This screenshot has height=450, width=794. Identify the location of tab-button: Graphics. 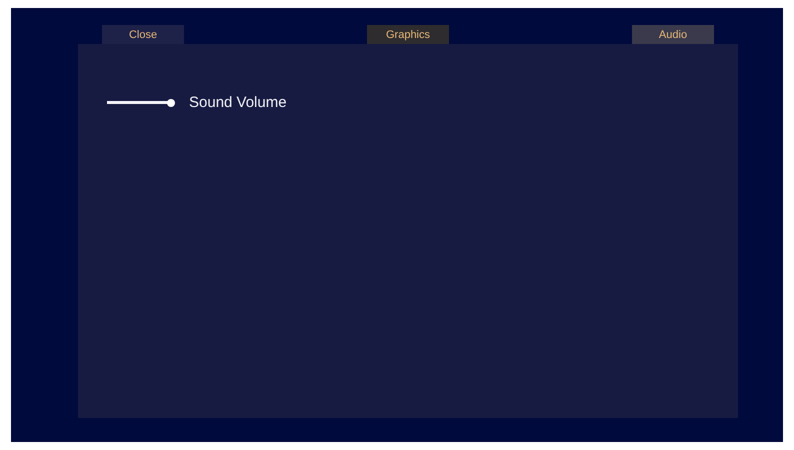
(408, 34).